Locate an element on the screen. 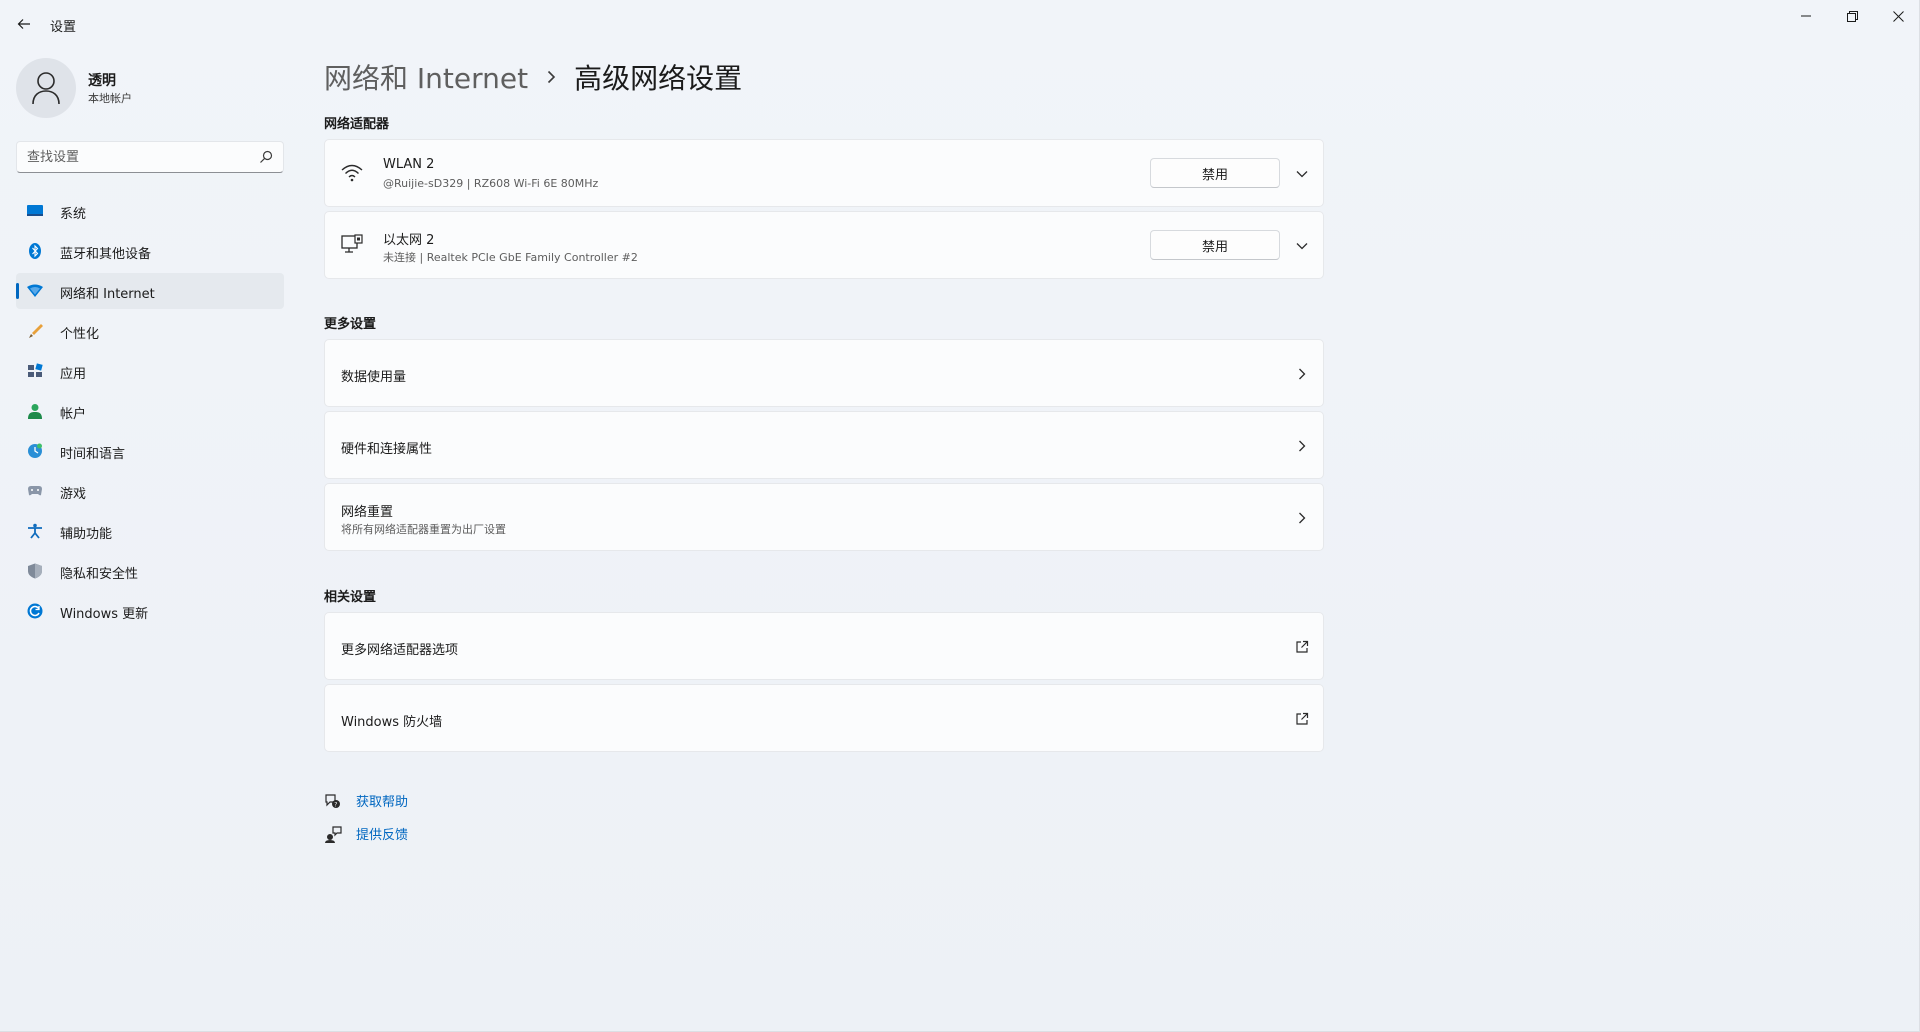 This screenshot has height=1032, width=1920. setting-title: 数据使用量 is located at coordinates (374, 377).